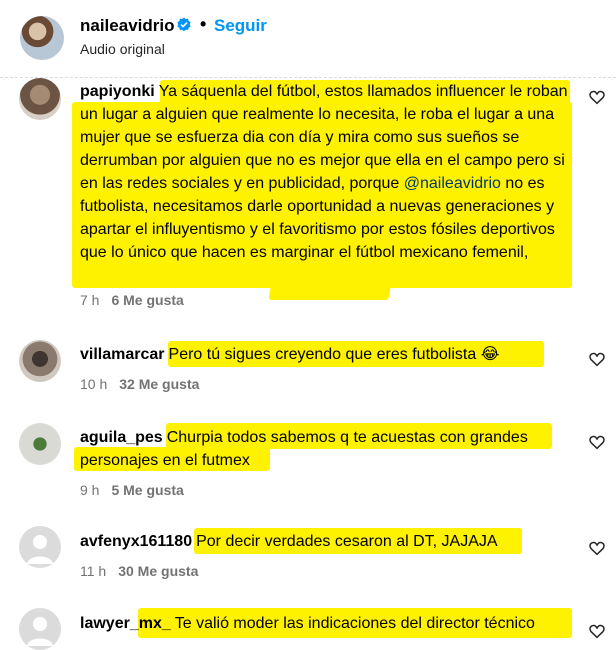 Image resolution: width=616 pixels, height=650 pixels. Describe the element at coordinates (127, 26) in the screenshot. I see `author-username: naileavidrio` at that location.